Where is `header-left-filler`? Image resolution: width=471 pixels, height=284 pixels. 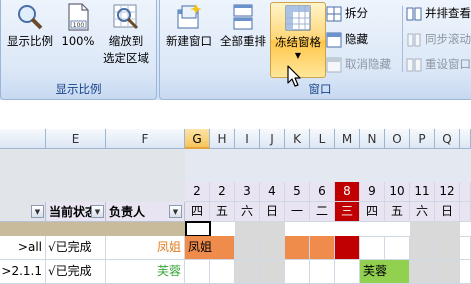
header-left-filler is located at coordinates (92, 192).